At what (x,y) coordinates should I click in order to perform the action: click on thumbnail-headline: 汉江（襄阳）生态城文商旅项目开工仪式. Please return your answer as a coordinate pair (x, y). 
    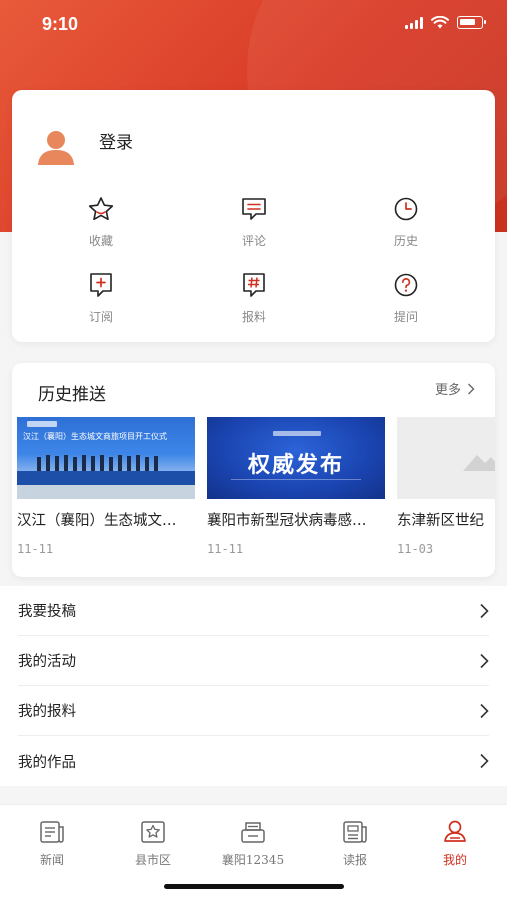
    Looking at the image, I should click on (95, 436).